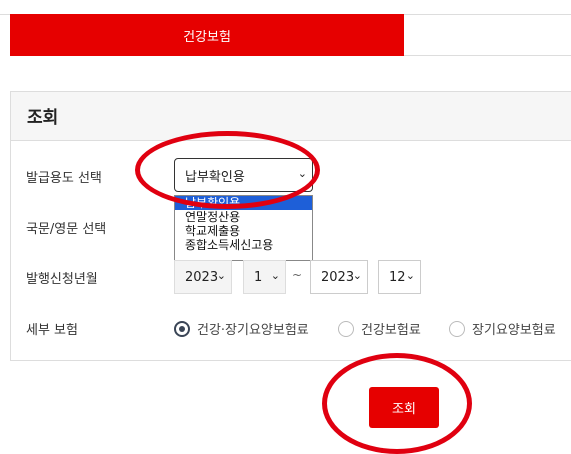 Image resolution: width=571 pixels, height=454 pixels. What do you see at coordinates (404, 407) in the screenshot?
I see `search-button: 조회` at bounding box center [404, 407].